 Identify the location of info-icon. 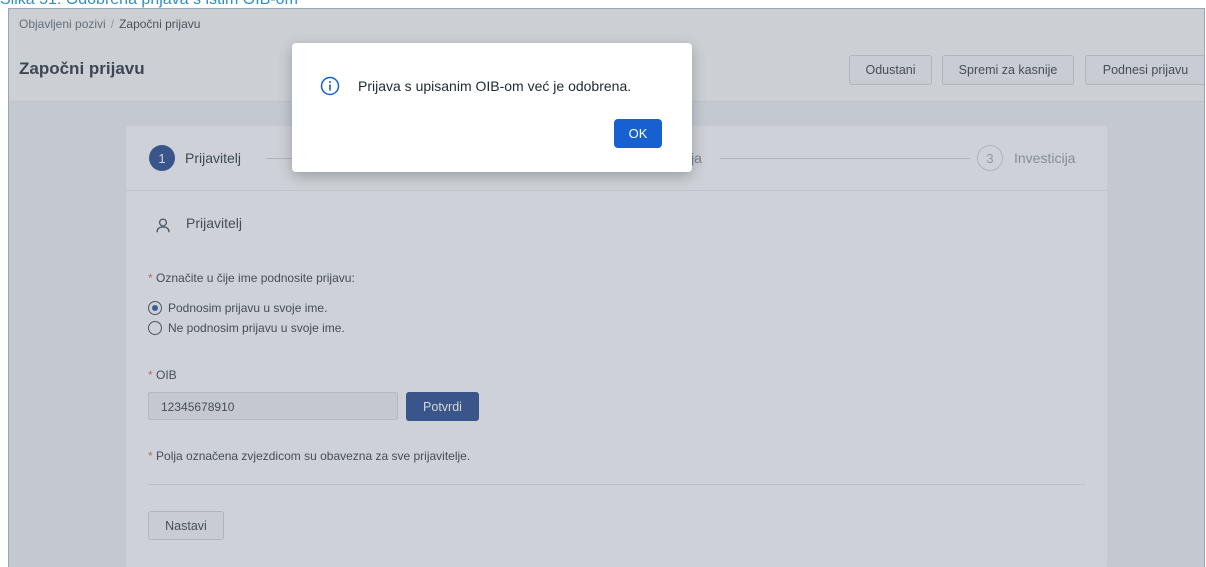
(330, 86).